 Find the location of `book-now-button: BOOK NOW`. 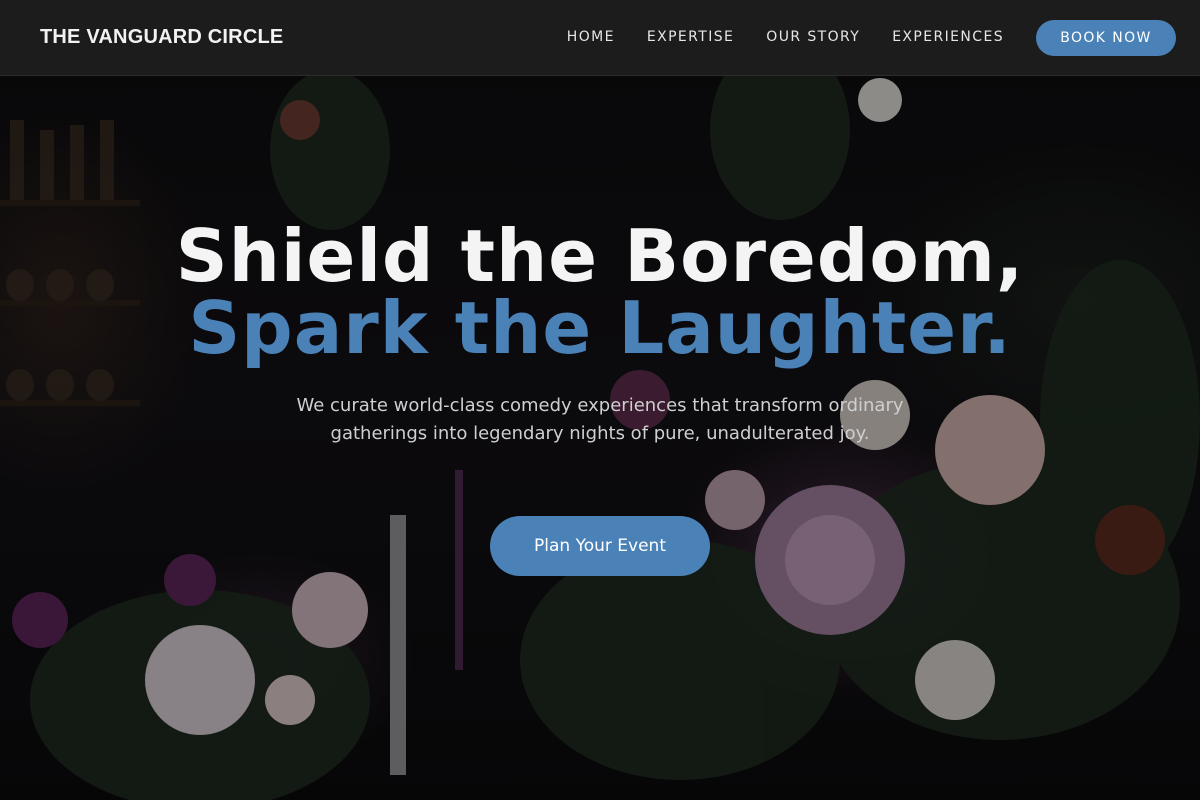

book-now-button: BOOK NOW is located at coordinates (1106, 38).